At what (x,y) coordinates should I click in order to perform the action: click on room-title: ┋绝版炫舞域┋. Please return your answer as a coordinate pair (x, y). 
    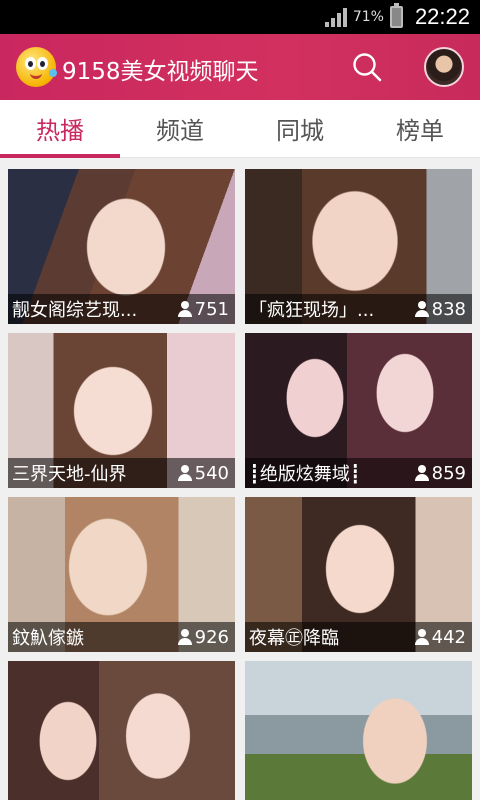
    Looking at the image, I should click on (305, 474).